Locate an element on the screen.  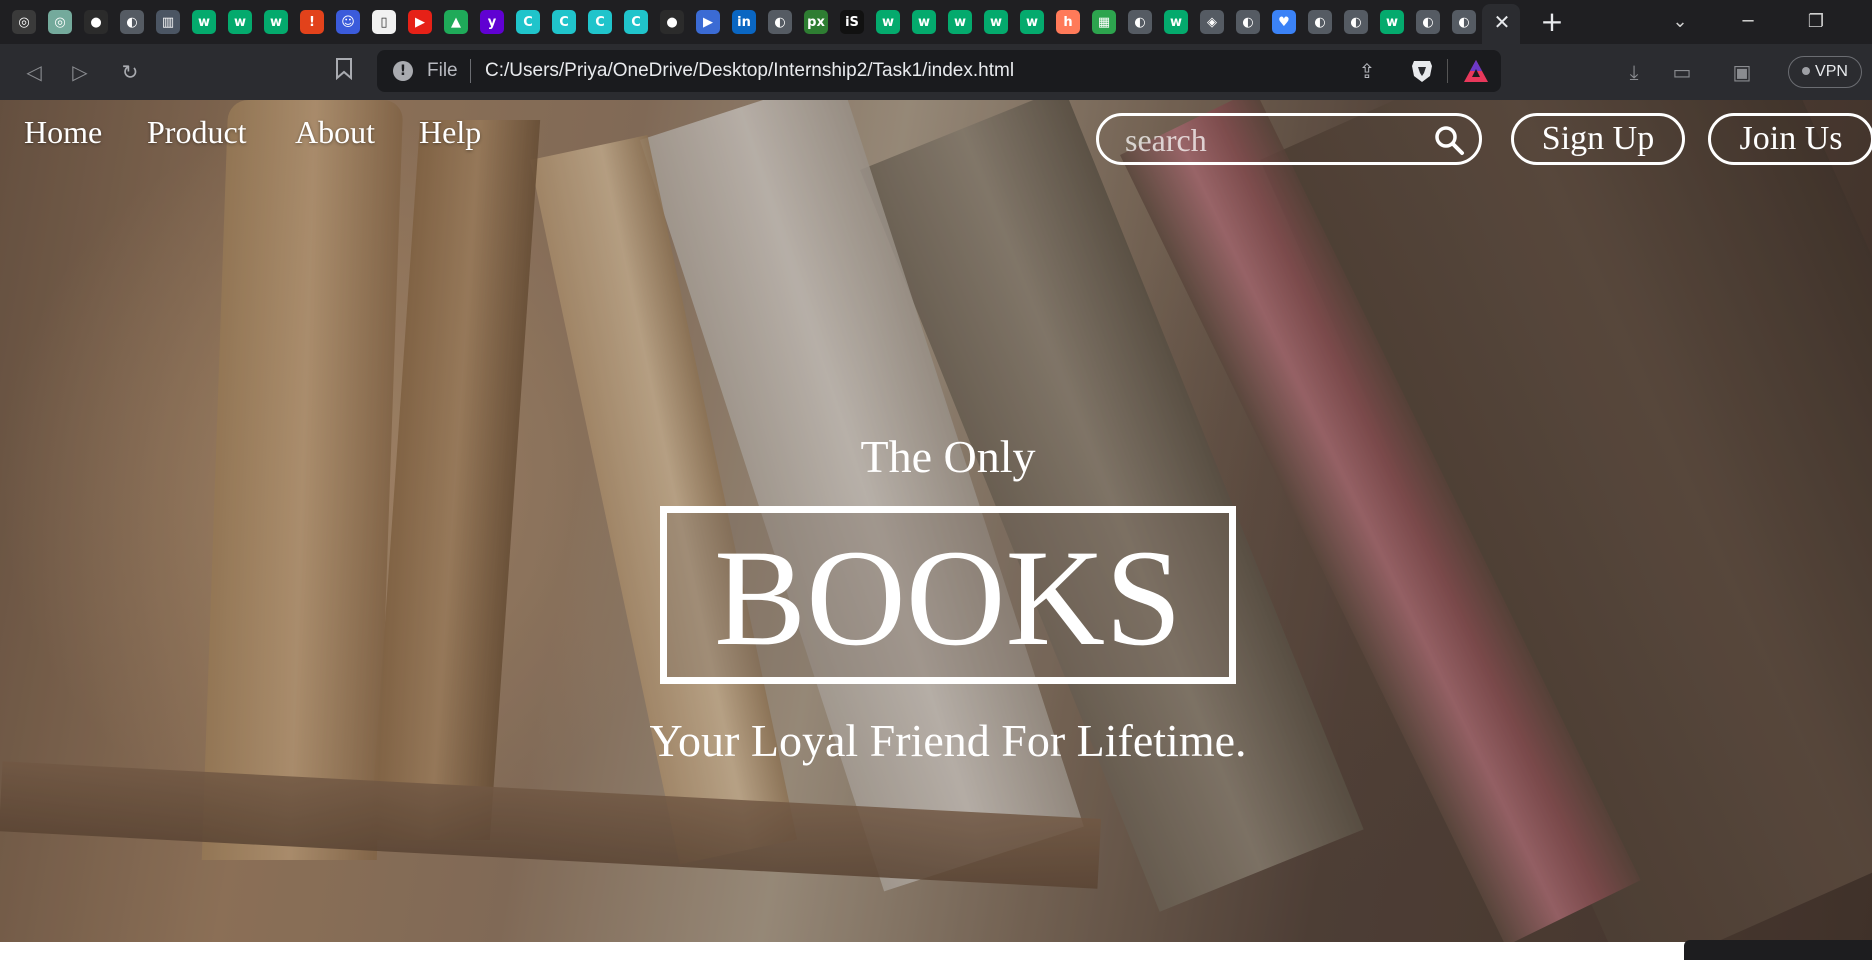
bookmark-icon is located at coordinates (344, 72).